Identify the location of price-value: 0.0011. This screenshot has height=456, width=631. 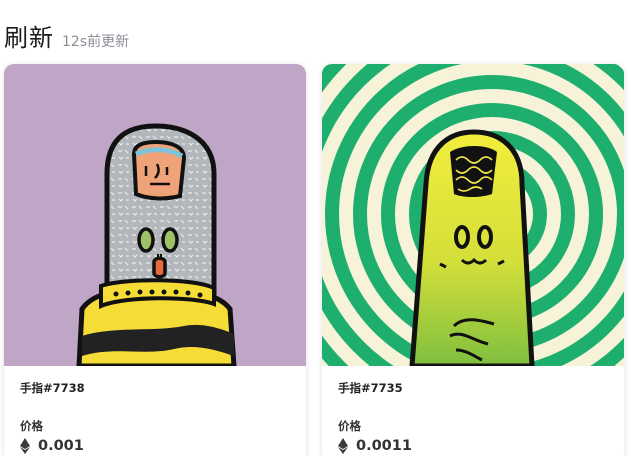
(384, 446).